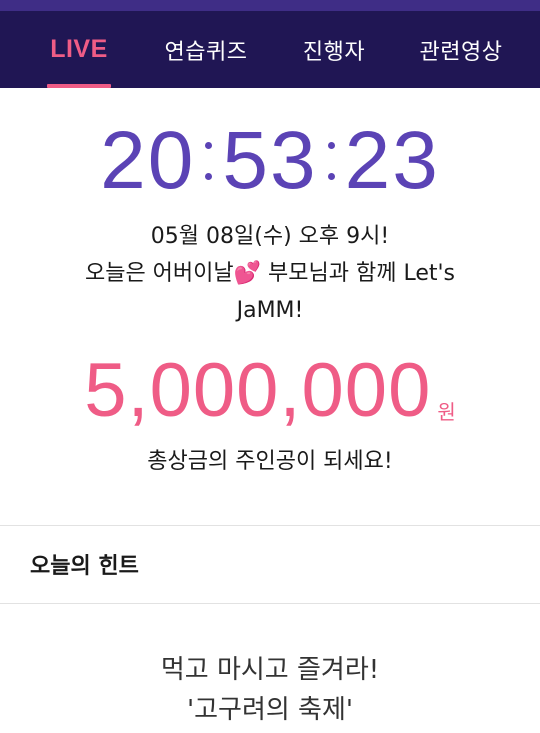 The image size is (540, 733). Describe the element at coordinates (392, 160) in the screenshot. I see `timer-seconds: 23` at that location.